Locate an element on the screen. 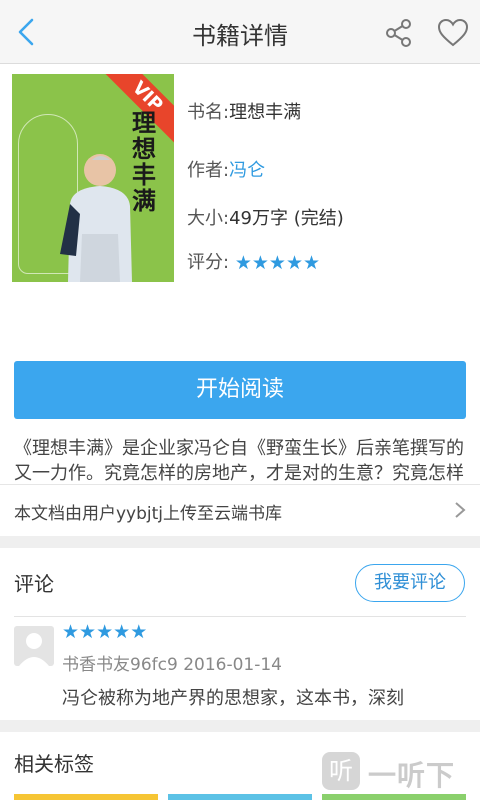  size-value: 49万字 (完结) is located at coordinates (286, 218).